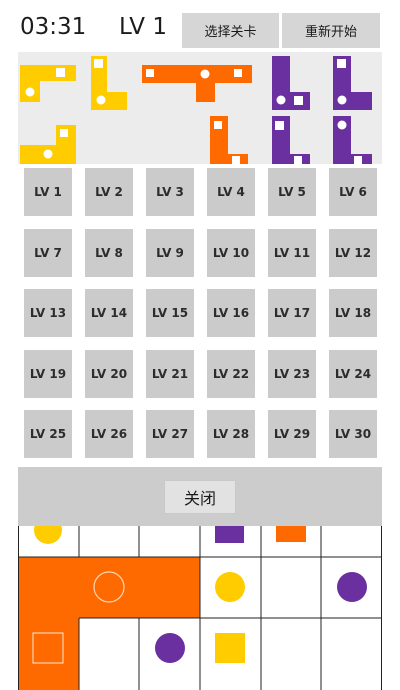  I want to click on level-button-21: LV 21, so click(170, 374).